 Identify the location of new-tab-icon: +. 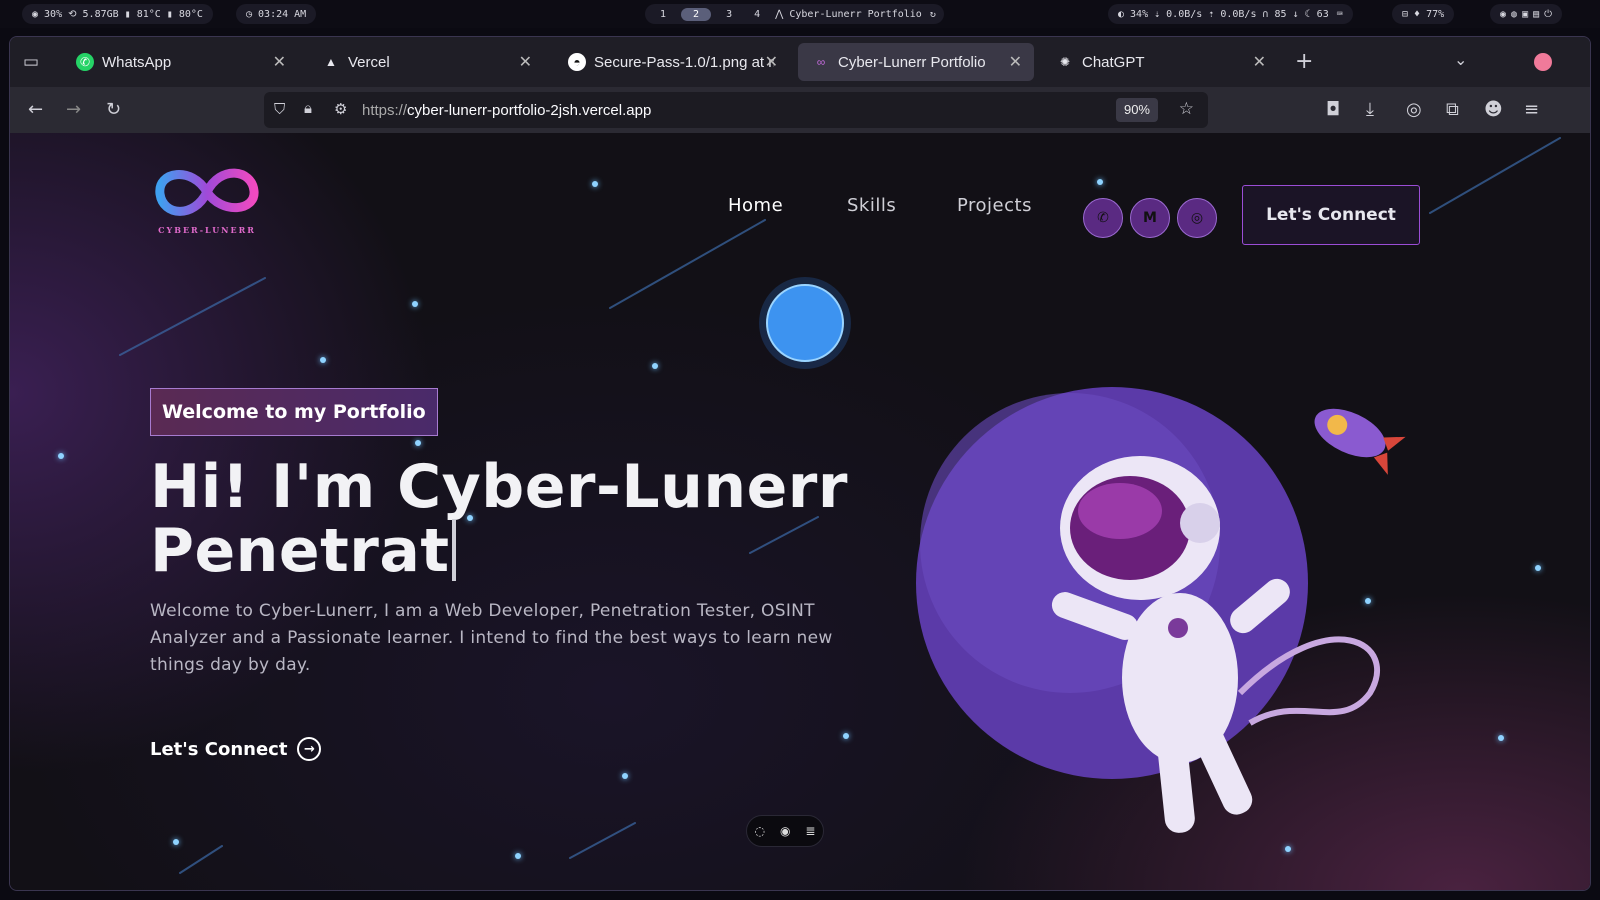
(1304, 61).